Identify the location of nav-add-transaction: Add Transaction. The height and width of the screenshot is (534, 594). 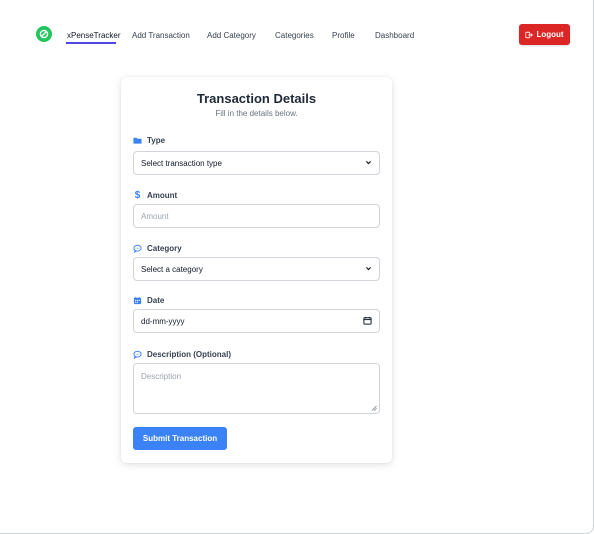
(161, 35).